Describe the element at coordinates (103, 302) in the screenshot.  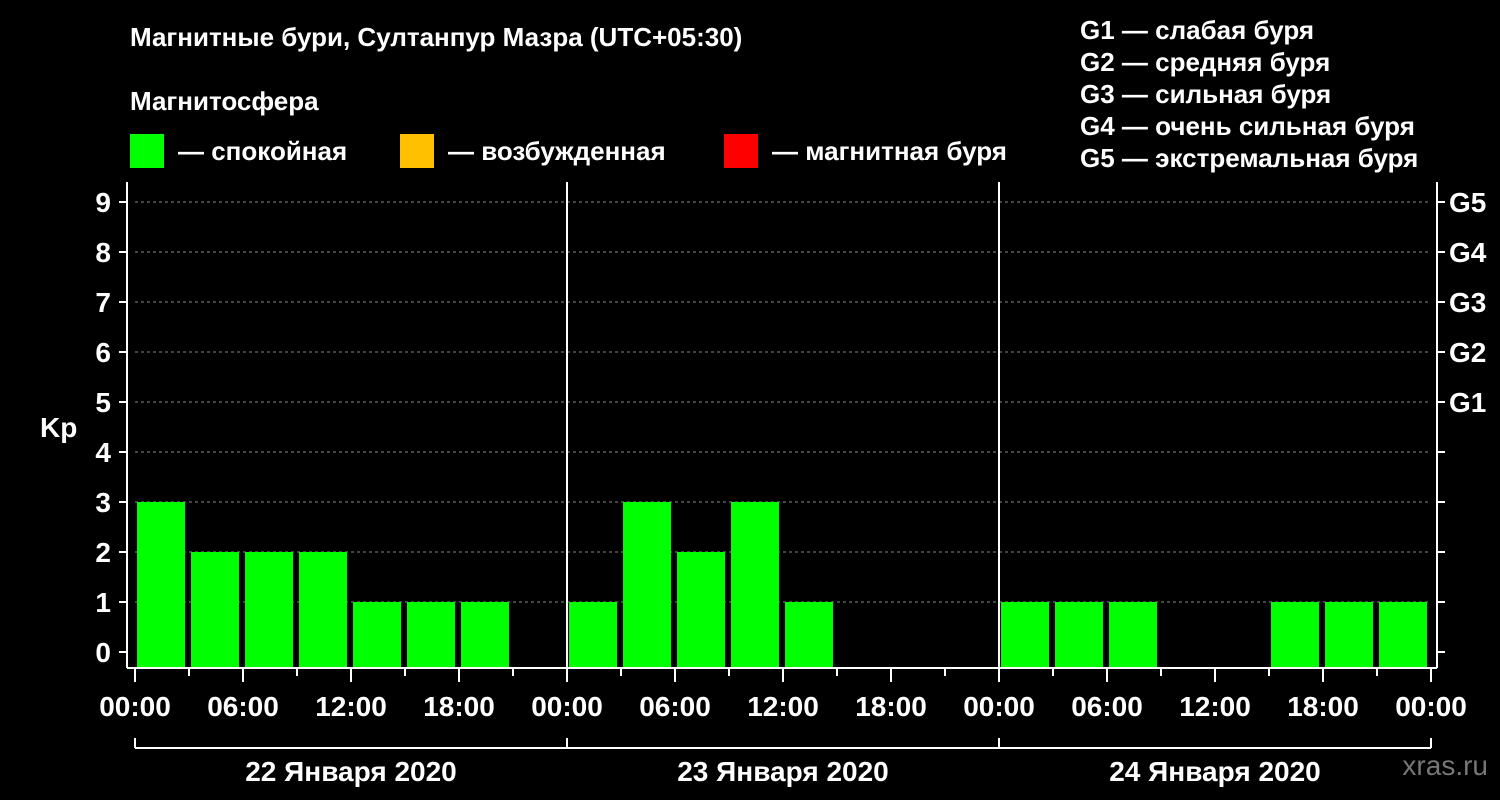
I see `y-tick-label: 7` at that location.